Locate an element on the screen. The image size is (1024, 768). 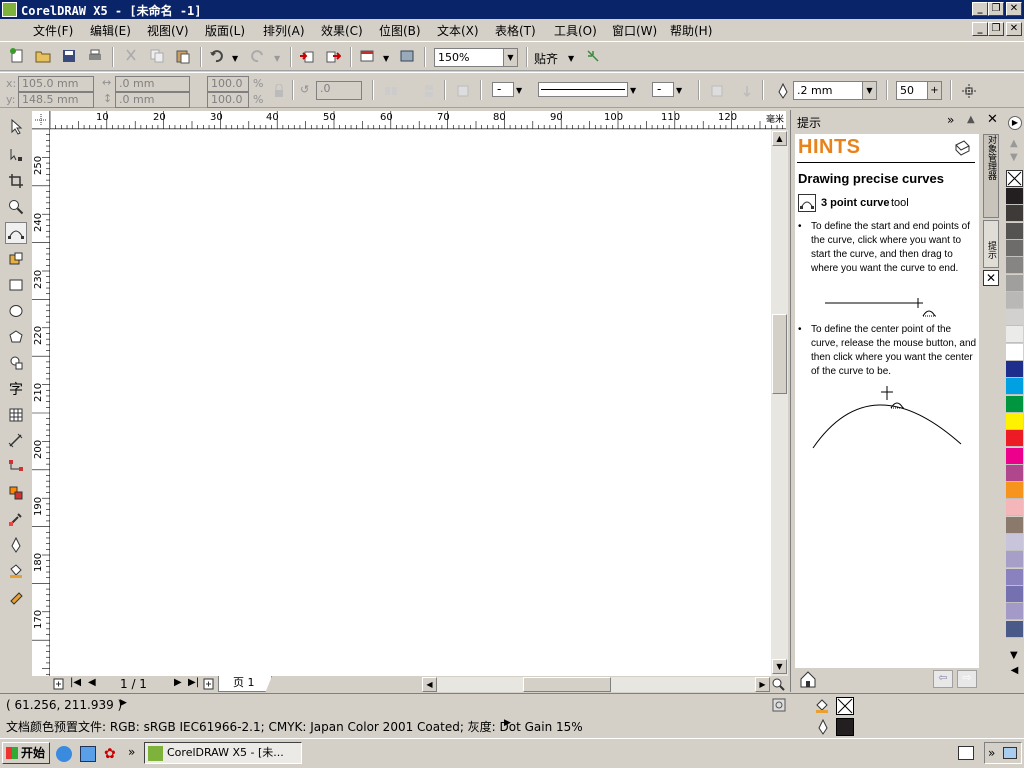
auto-close-curve-icon is located at coordinates (463, 91).